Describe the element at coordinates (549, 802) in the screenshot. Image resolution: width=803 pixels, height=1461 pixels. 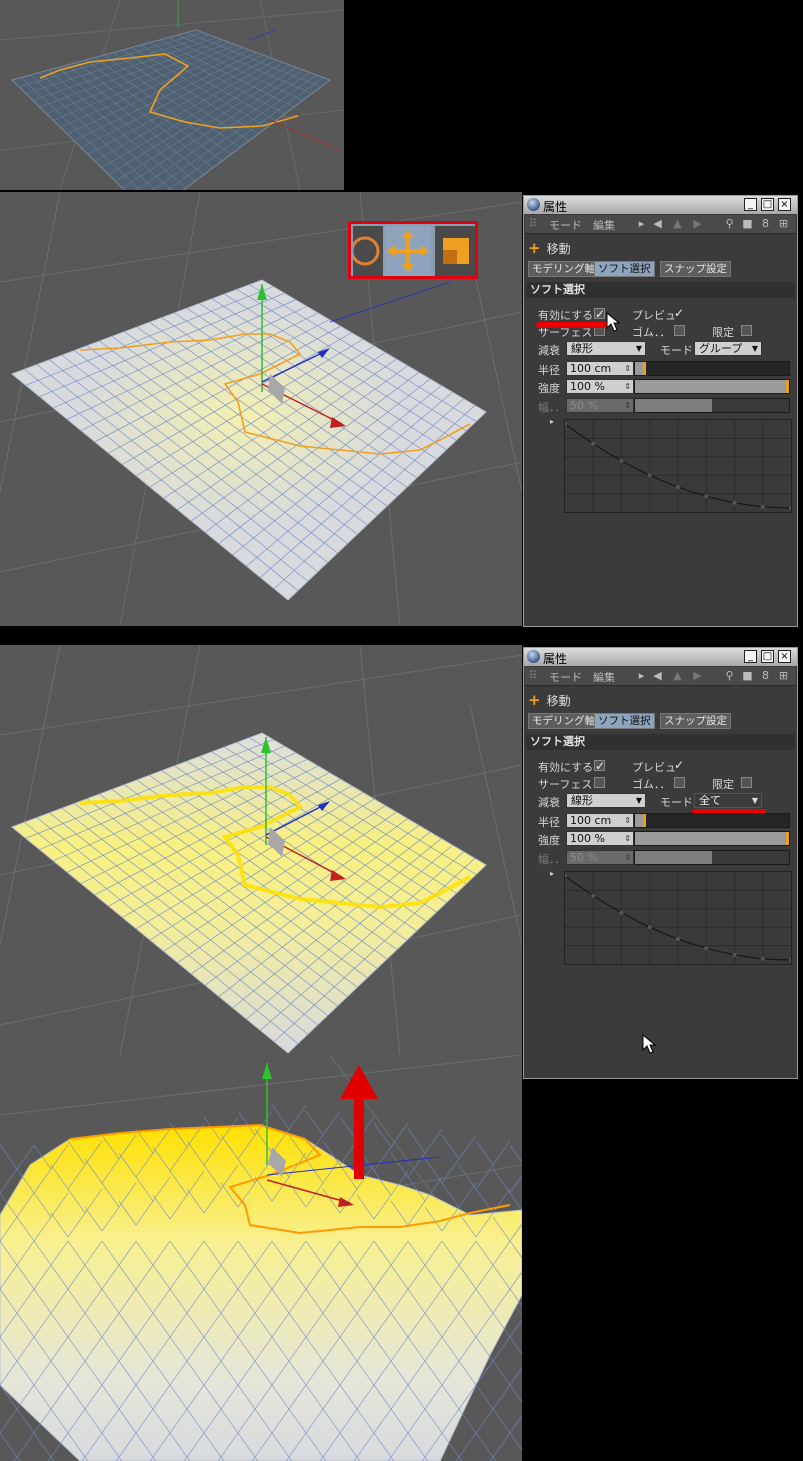
I see `falloff-label: 減衰` at that location.